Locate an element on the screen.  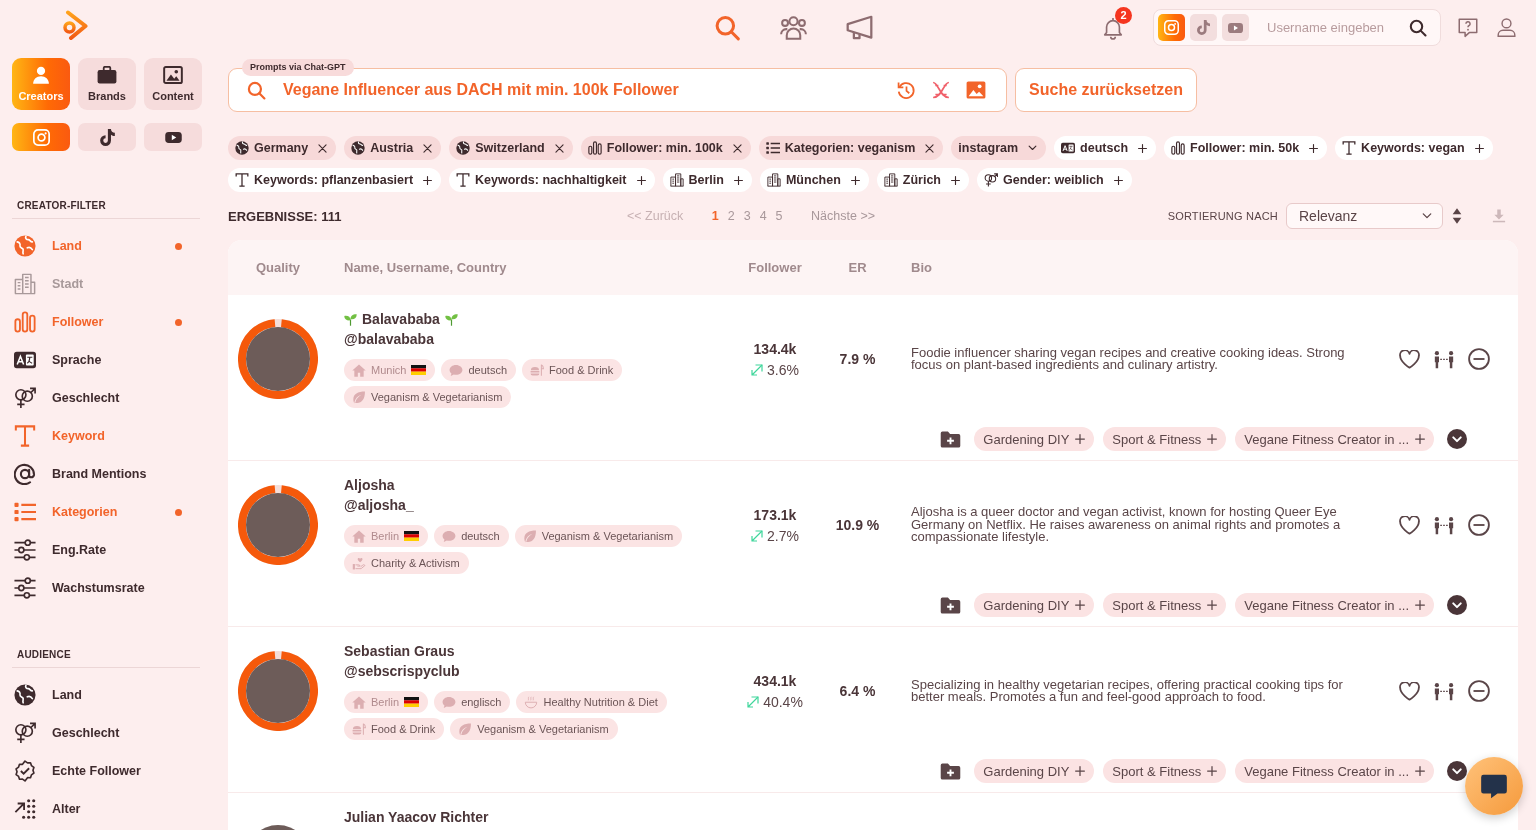
user-icon is located at coordinates (1506, 27).